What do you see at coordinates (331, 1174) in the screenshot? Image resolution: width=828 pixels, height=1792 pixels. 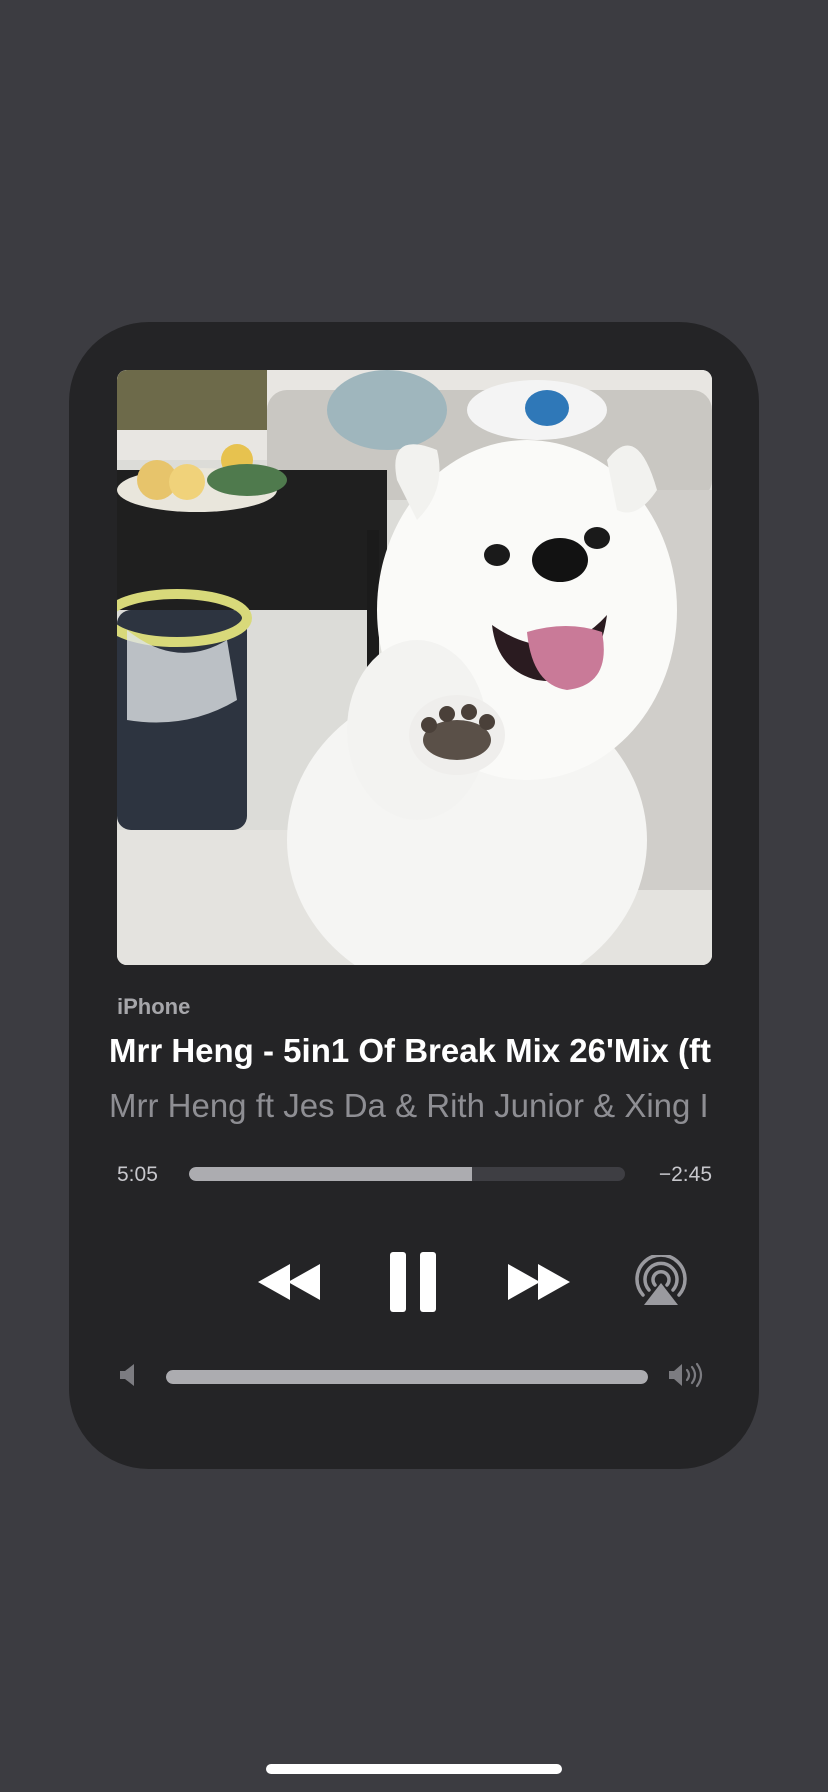 I see `playback-progress-fill` at bounding box center [331, 1174].